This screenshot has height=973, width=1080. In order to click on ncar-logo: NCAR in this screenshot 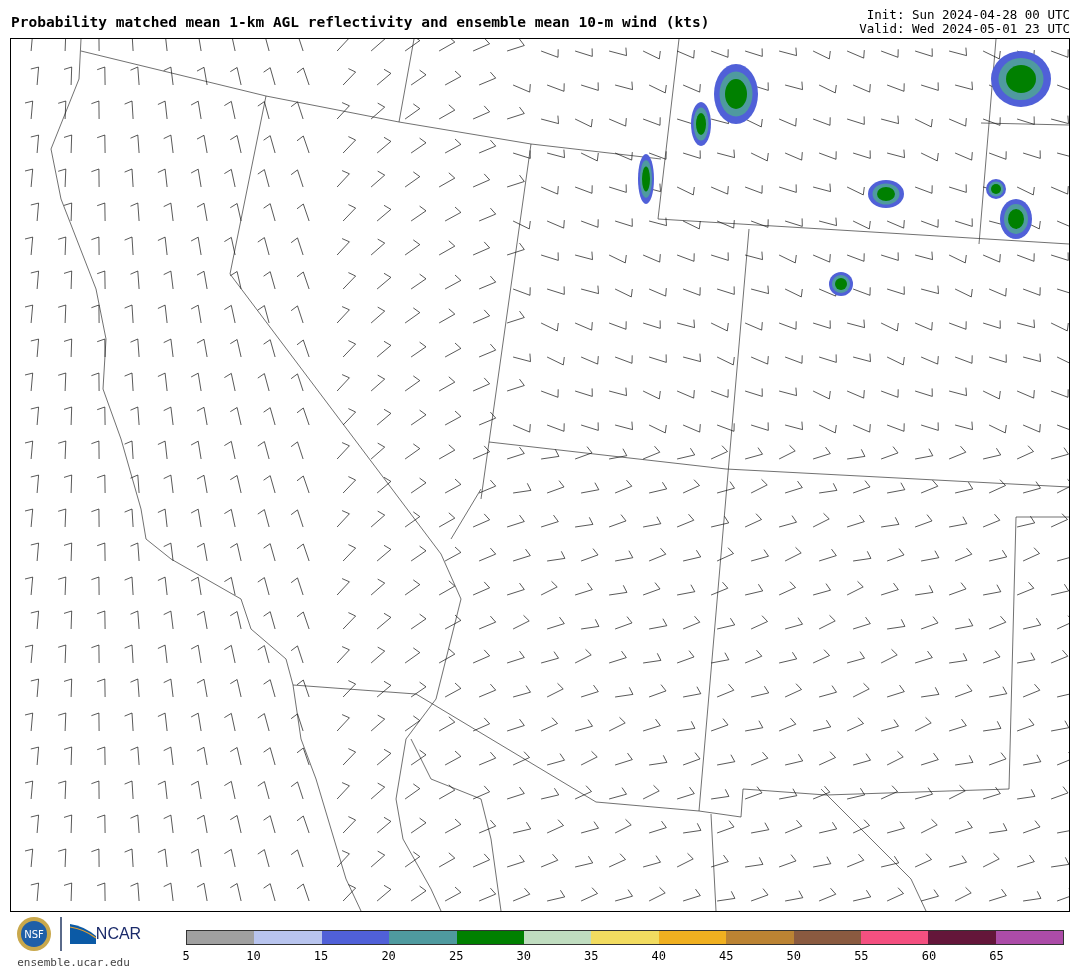, I will do `click(105, 934)`.